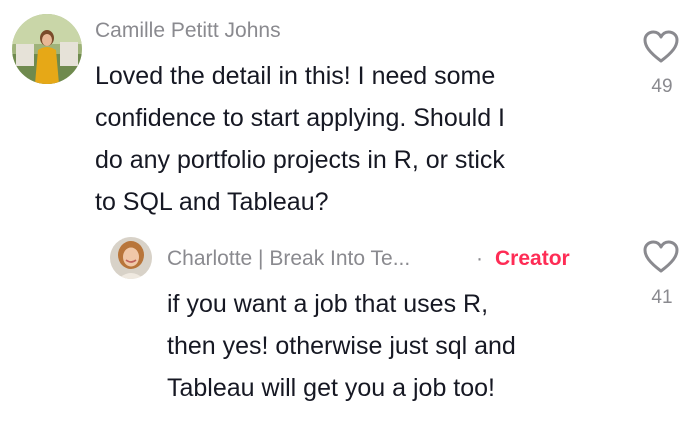  Describe the element at coordinates (300, 160) in the screenshot. I see `comment-text-line: do any portfolio projects in R, or stick` at that location.